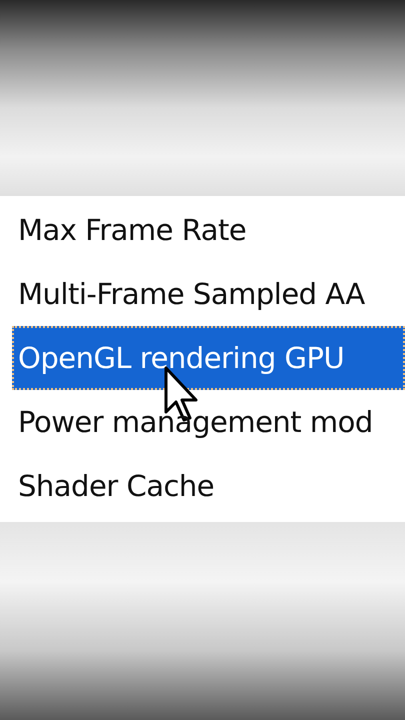 The height and width of the screenshot is (720, 405). Describe the element at coordinates (208, 486) in the screenshot. I see `list-item: Shader Cache` at that location.